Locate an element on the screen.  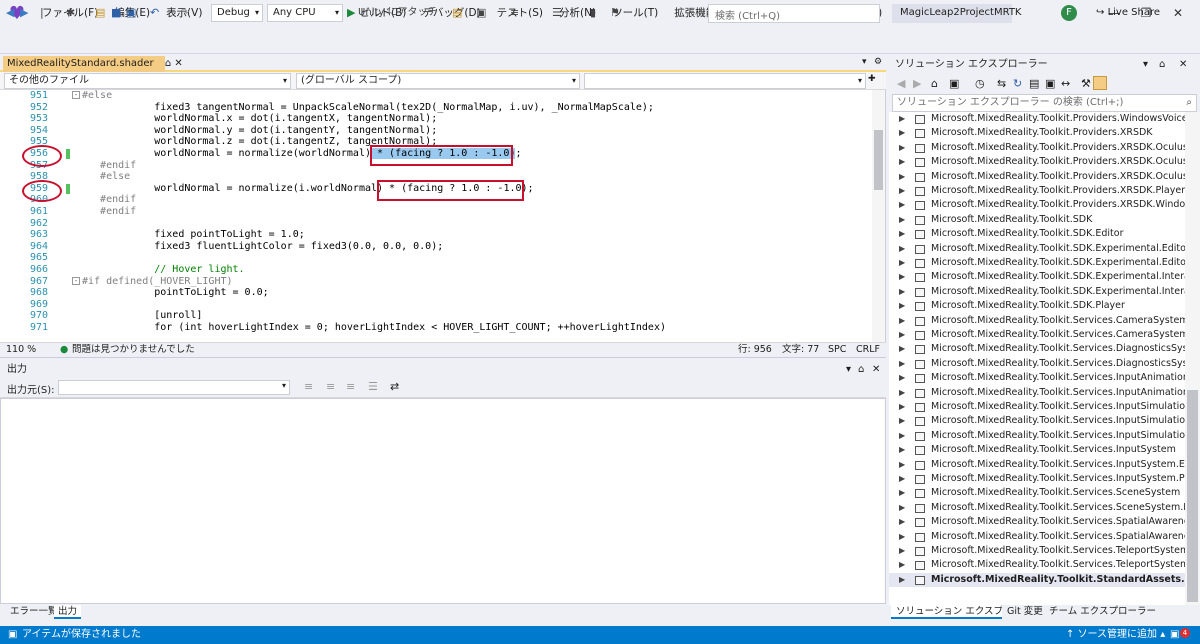
se-close-icon: ✕ is located at coordinates (1183, 65).